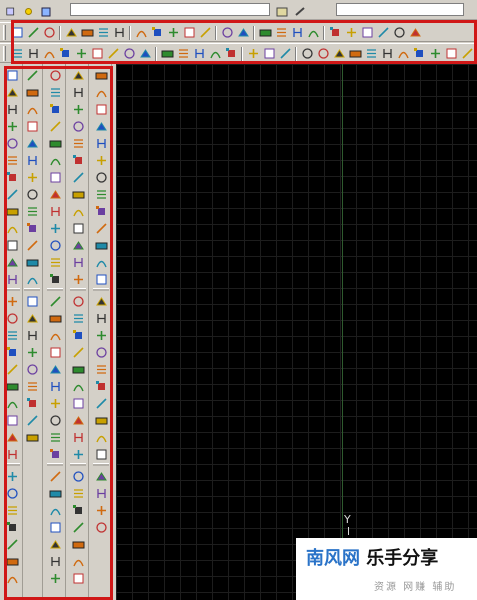 This screenshot has width=477, height=600. I want to click on layer-match-icon, so click(301, 10).